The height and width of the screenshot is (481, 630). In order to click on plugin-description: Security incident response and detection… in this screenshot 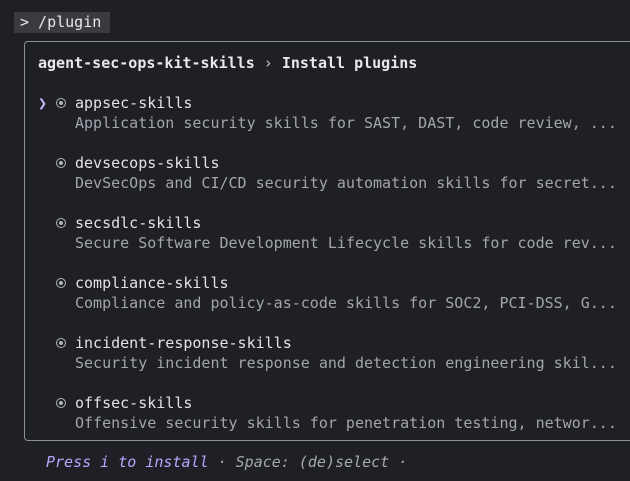, I will do `click(345, 363)`.